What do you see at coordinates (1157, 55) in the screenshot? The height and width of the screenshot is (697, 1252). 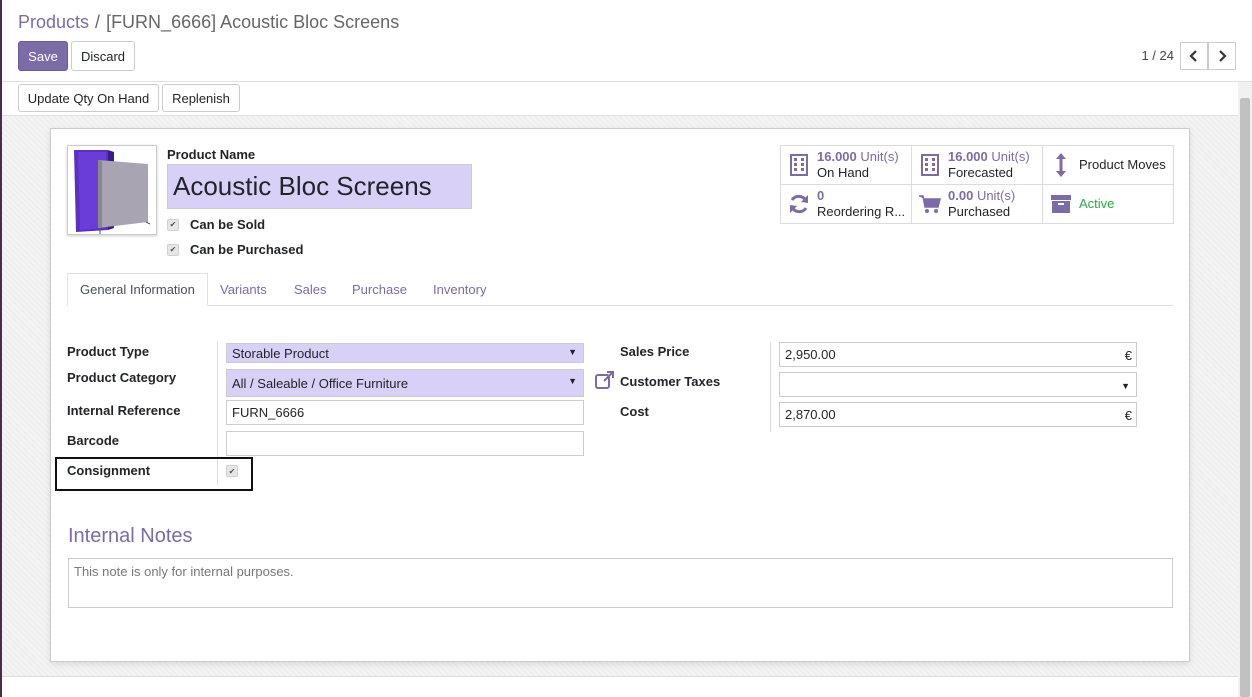 I see `pager-value: 1 / 24` at bounding box center [1157, 55].